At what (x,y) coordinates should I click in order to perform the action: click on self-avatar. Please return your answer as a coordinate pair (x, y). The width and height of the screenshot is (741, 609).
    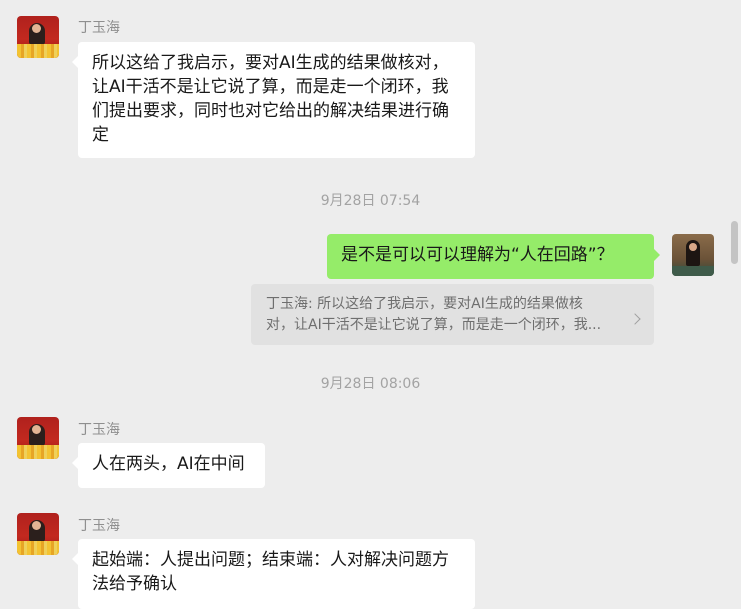
    Looking at the image, I should click on (693, 255).